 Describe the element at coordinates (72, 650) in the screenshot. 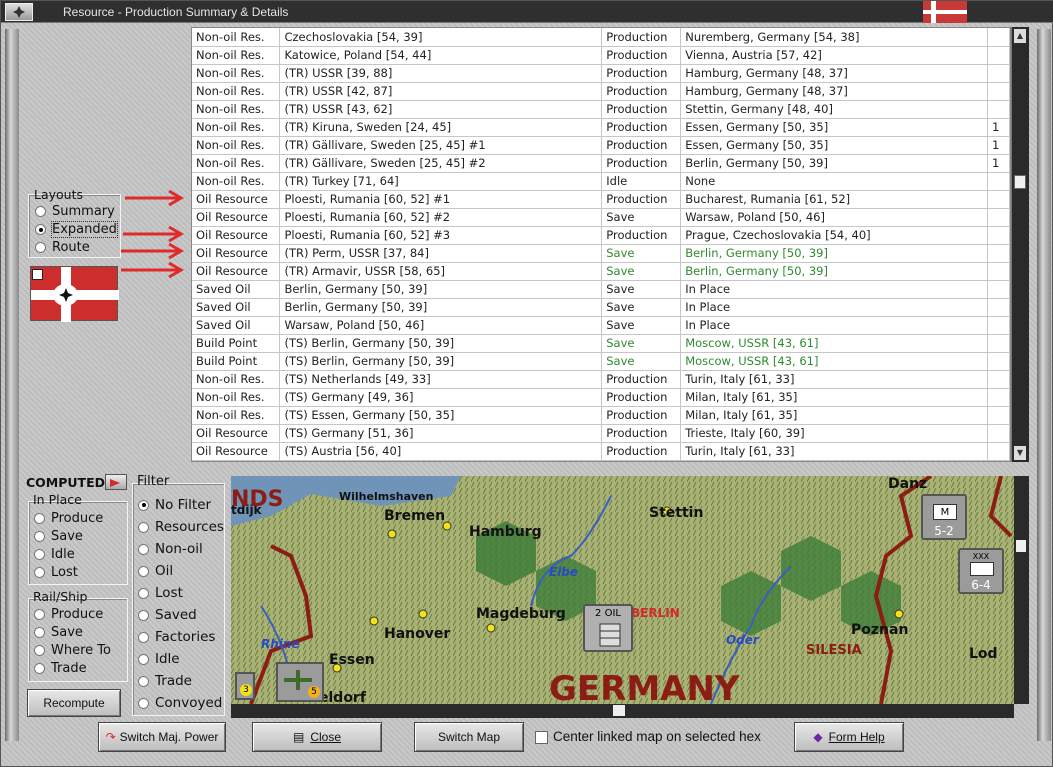

I see `rail-ship-where-to: Where To` at that location.